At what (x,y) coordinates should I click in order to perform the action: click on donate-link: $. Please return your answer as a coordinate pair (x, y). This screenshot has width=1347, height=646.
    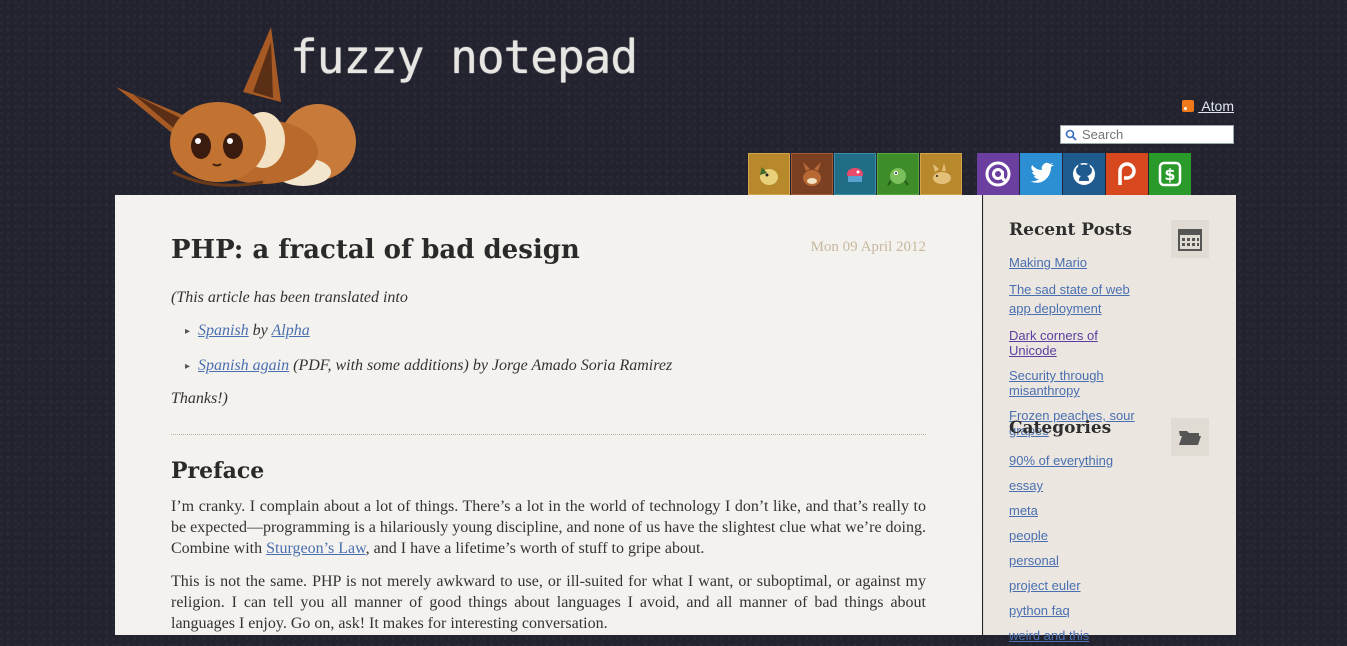
    Looking at the image, I should click on (1170, 174).